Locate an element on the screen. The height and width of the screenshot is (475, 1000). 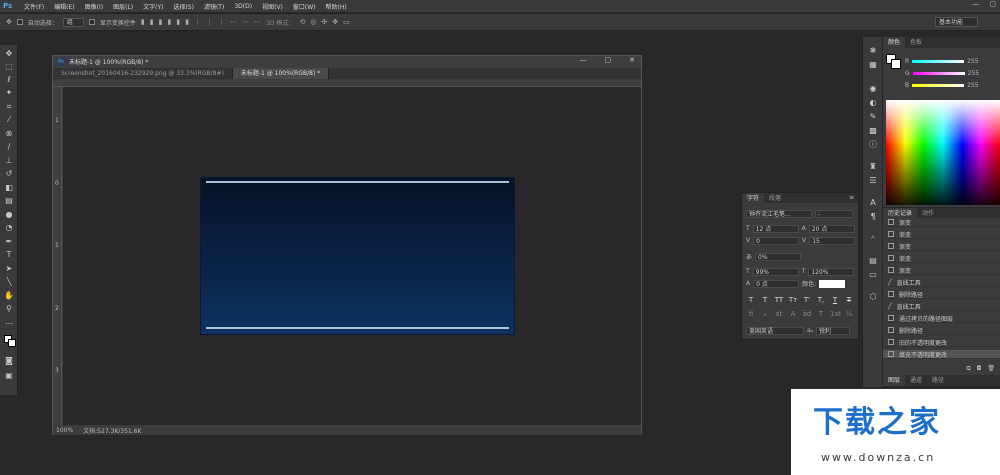
stamp-tool-icon: ⊥ is located at coordinates (9, 161).